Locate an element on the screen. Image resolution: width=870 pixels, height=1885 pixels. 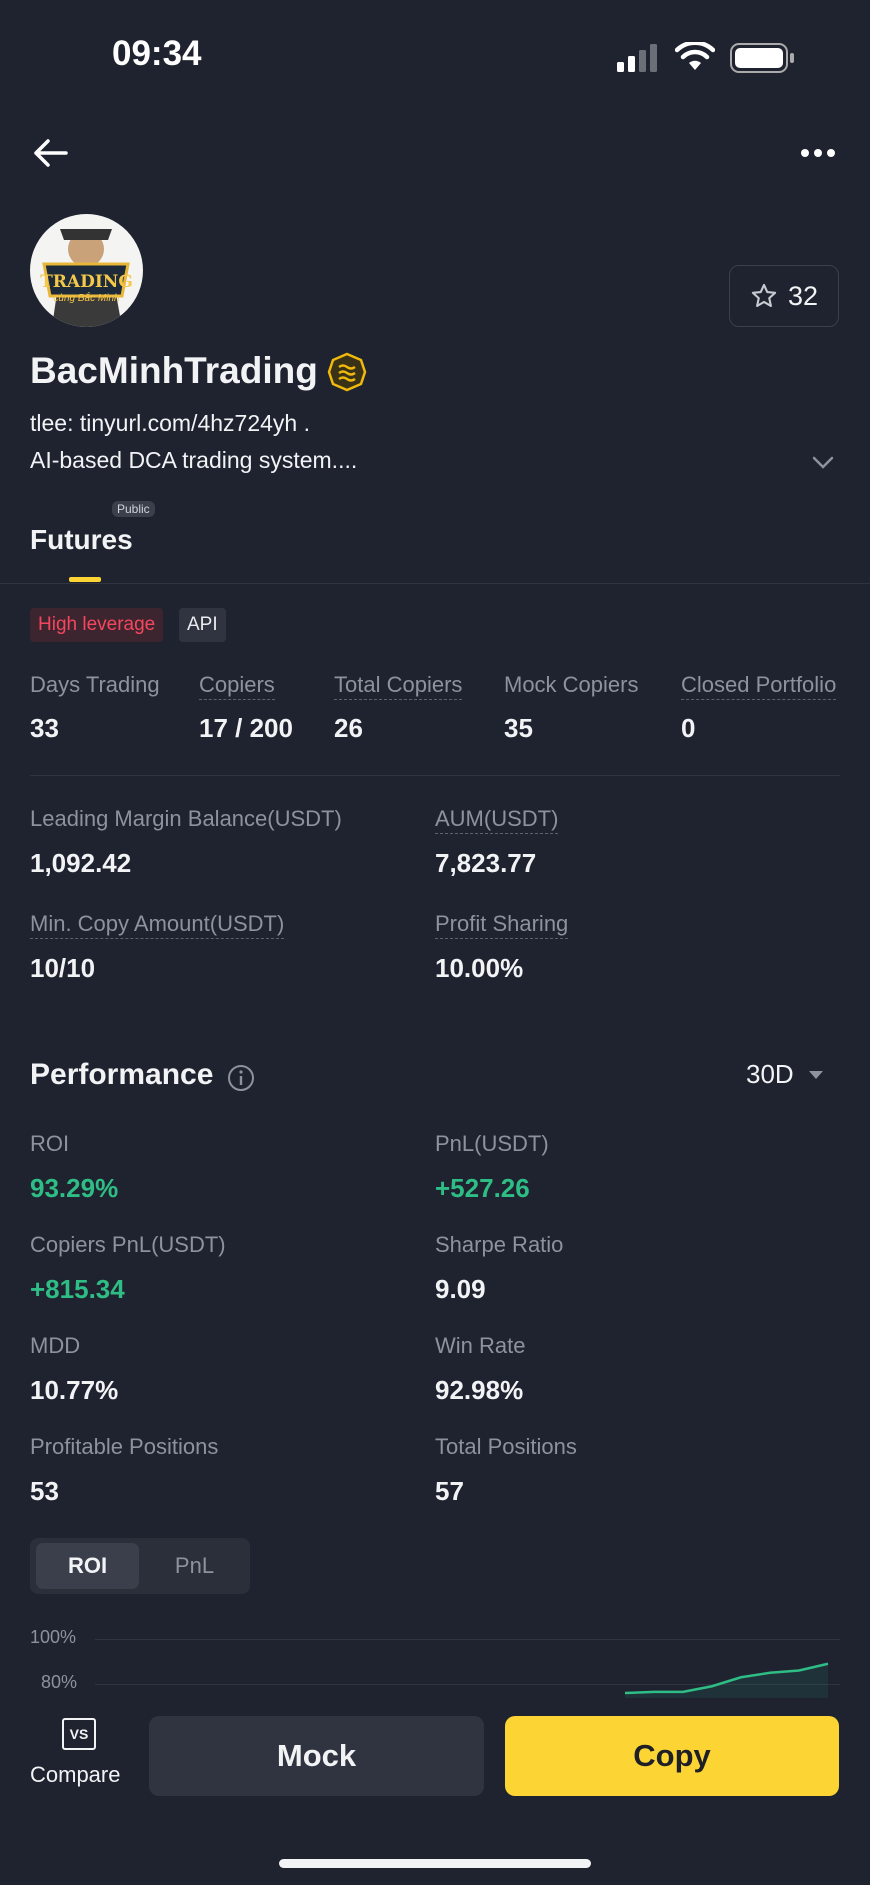
chart-area: 100% 80% is located at coordinates (435, 1659).